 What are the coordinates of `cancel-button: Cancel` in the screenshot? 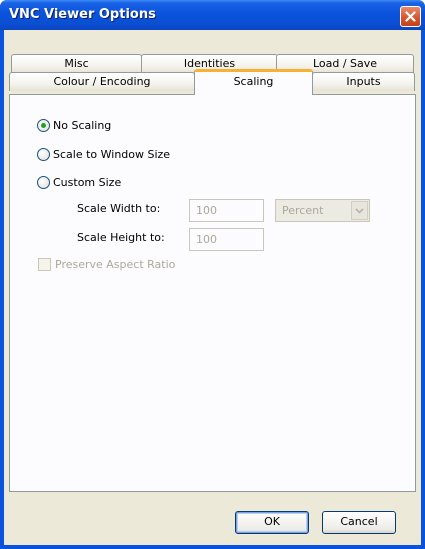 It's located at (359, 522).